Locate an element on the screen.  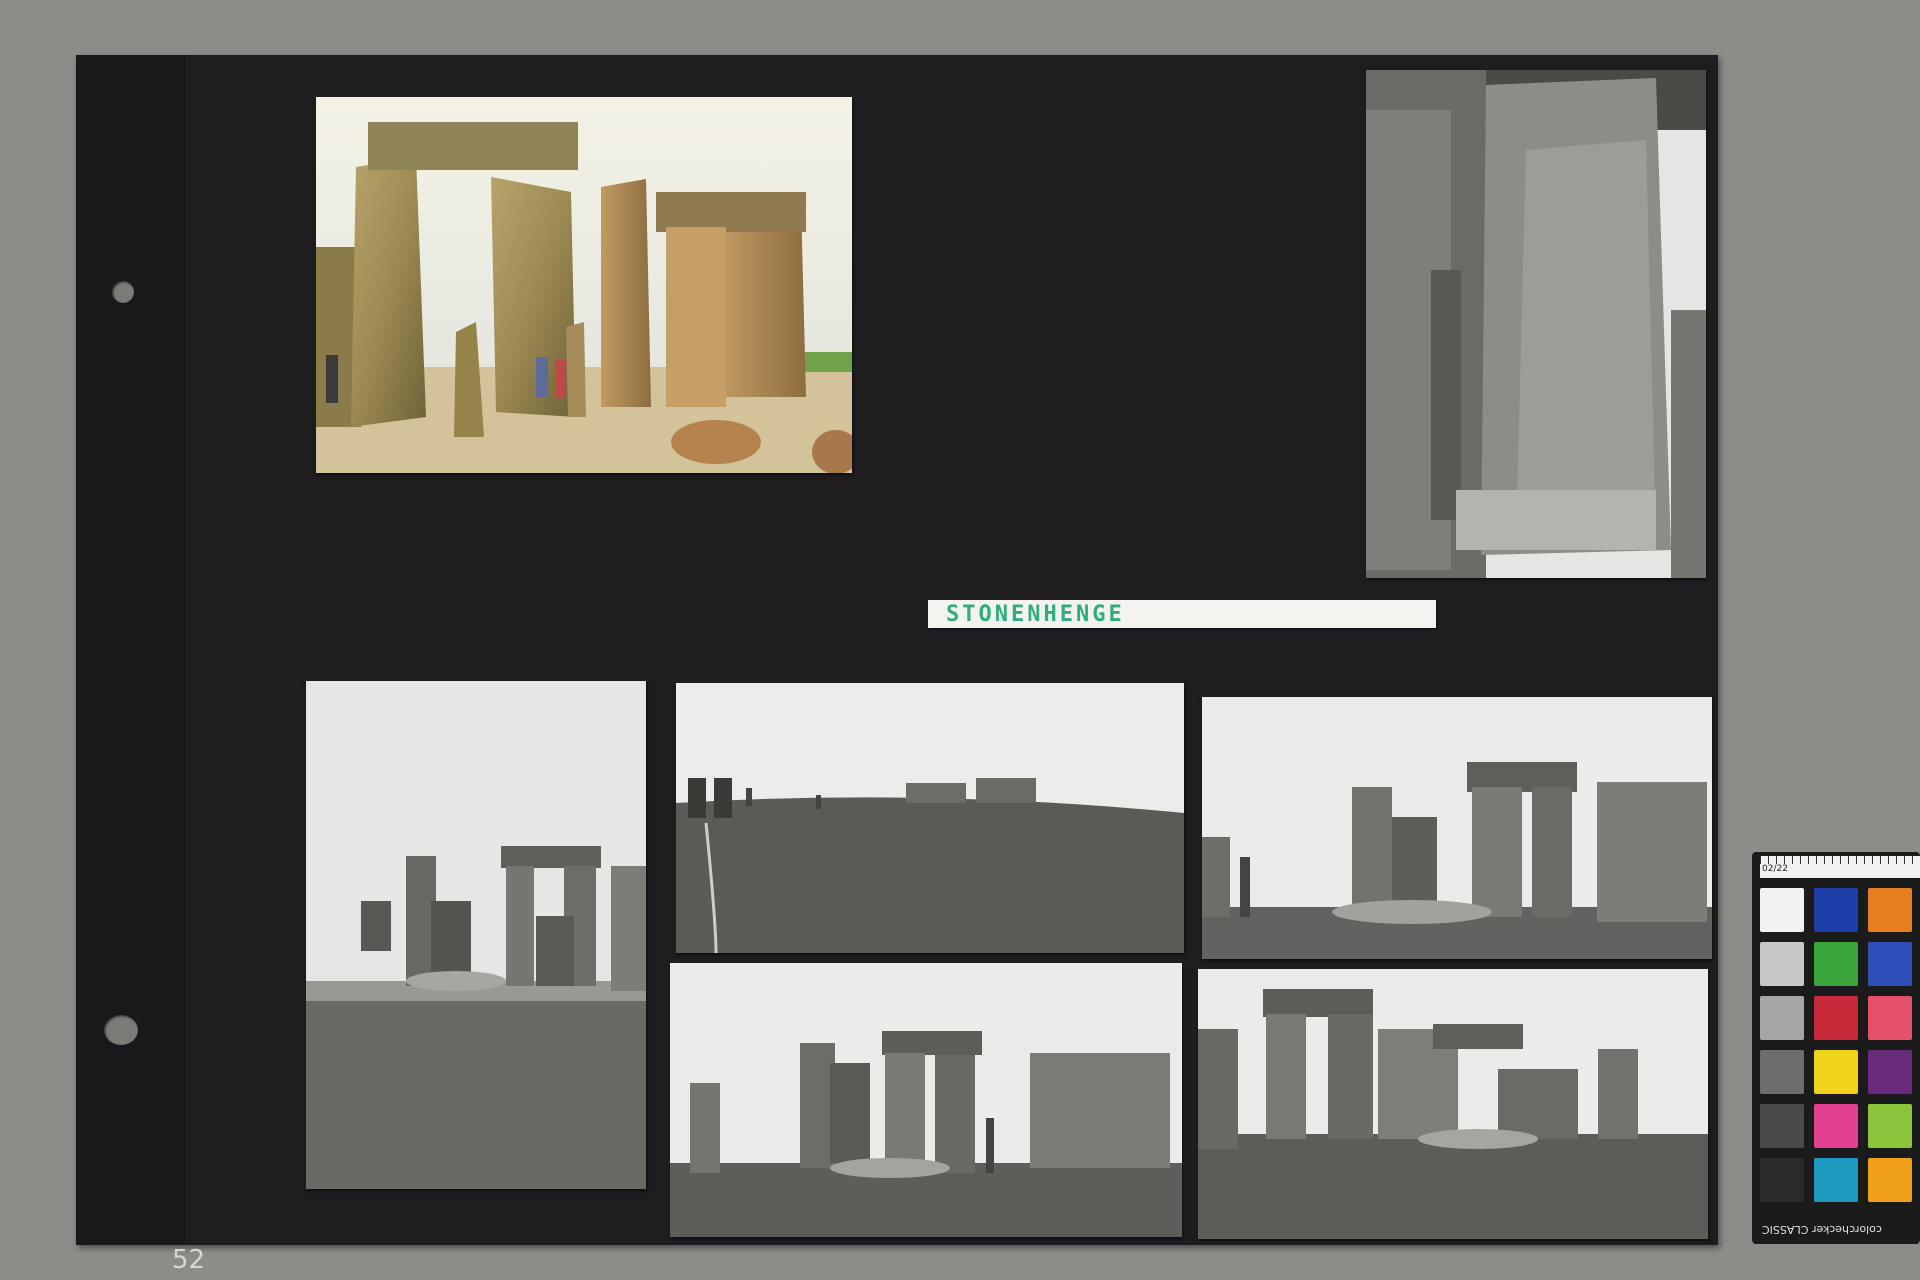
photo-bw-mid-top is located at coordinates (930, 818).